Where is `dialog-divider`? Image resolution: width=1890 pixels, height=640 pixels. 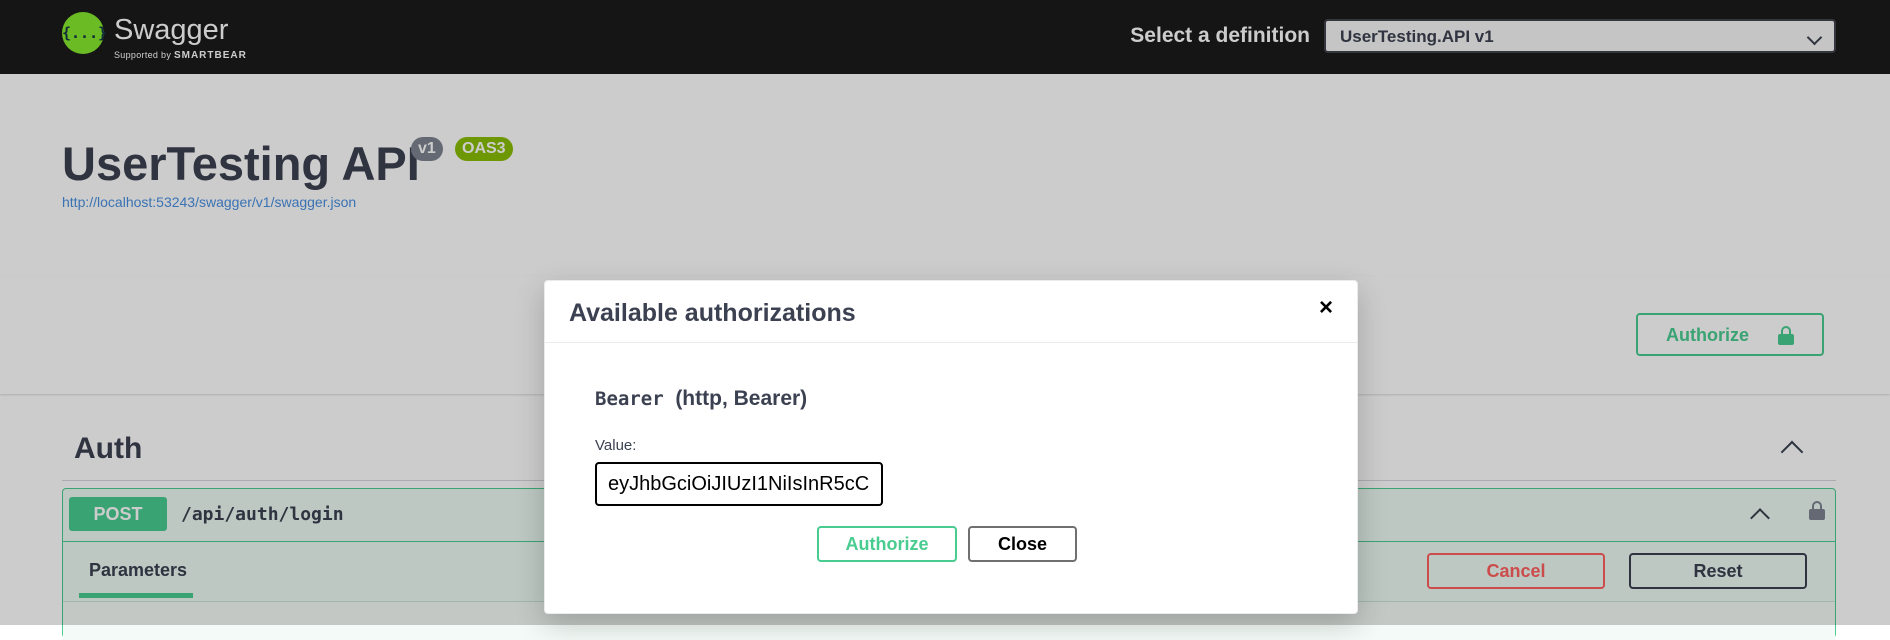 dialog-divider is located at coordinates (951, 342).